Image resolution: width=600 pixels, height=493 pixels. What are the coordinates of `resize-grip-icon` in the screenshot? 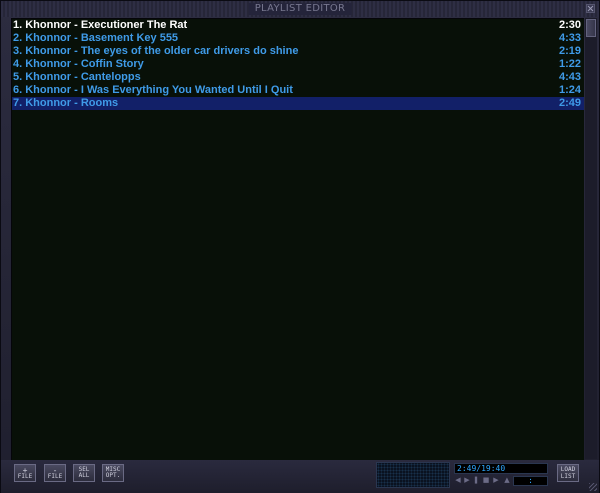 It's located at (593, 487).